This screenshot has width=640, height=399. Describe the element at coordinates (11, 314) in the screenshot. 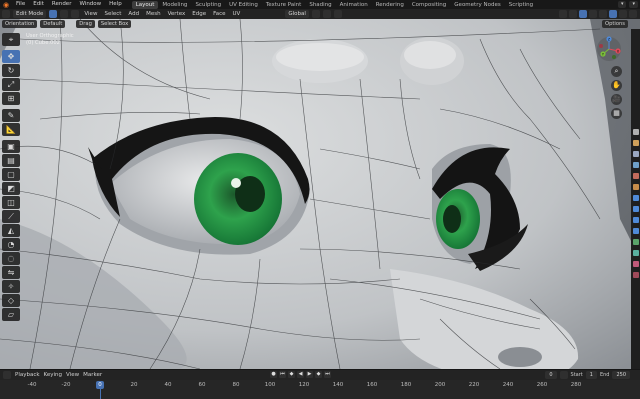

I see `rip-icon: ▱` at that location.